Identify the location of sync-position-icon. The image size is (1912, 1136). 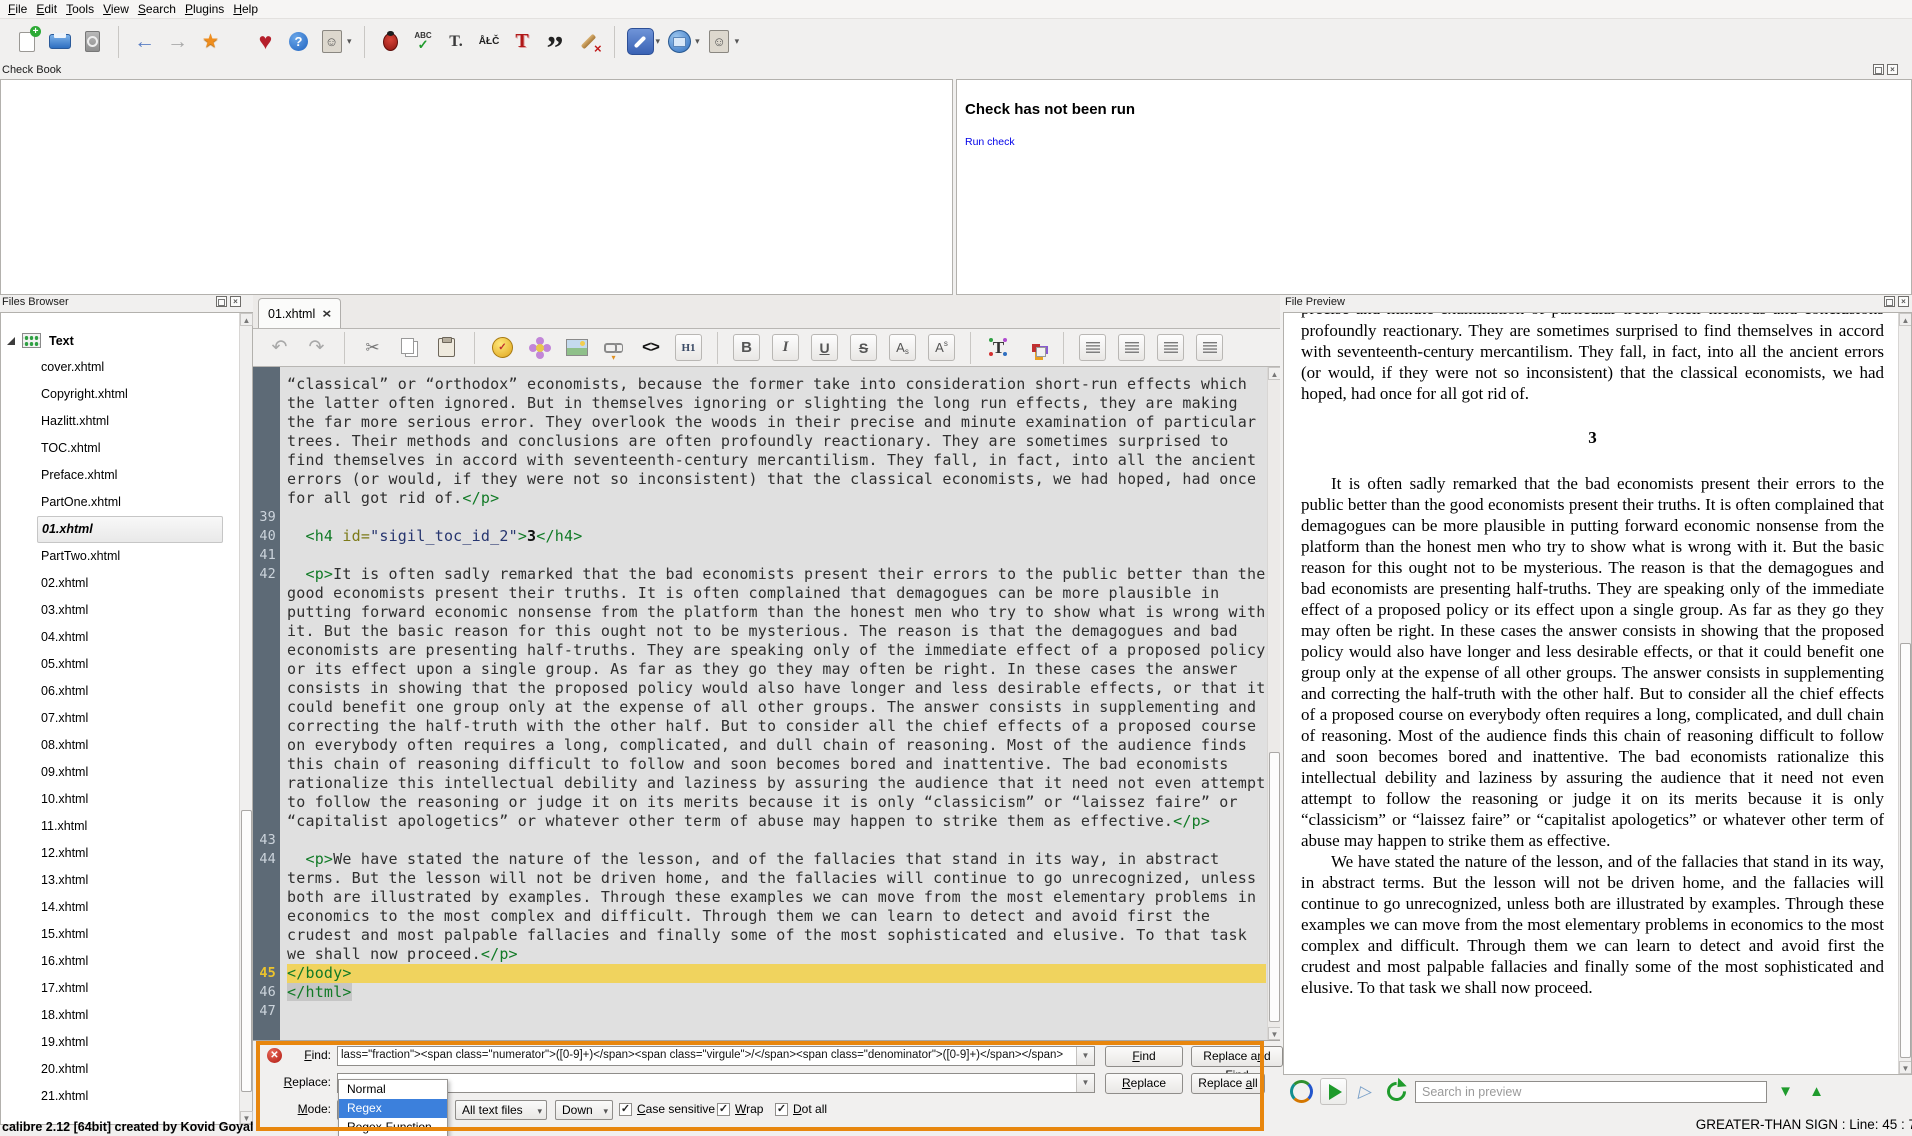
(1365, 1091).